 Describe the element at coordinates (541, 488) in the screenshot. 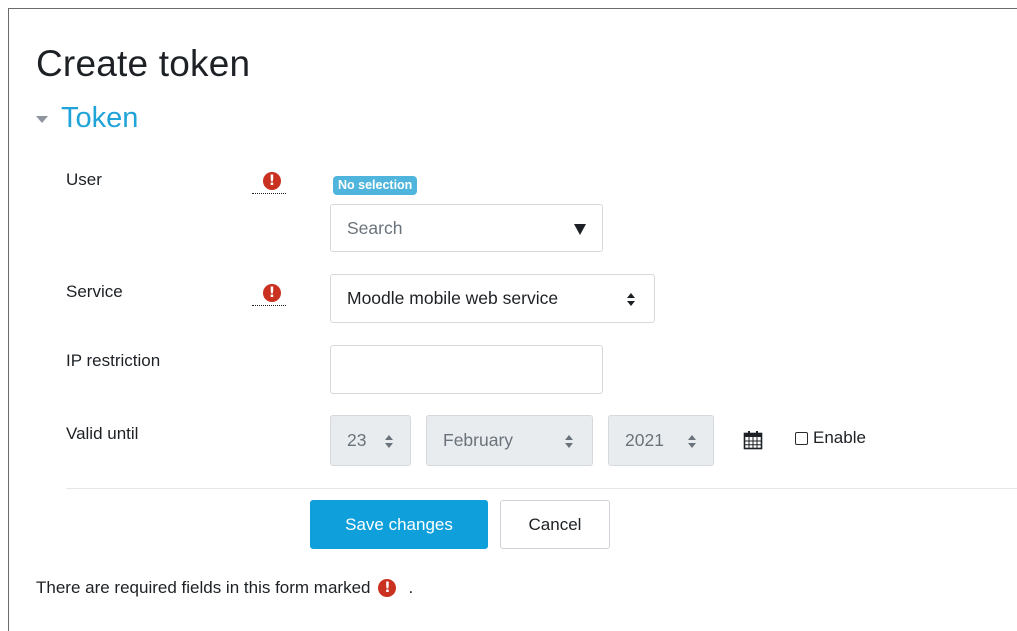

I see `form-divider` at that location.